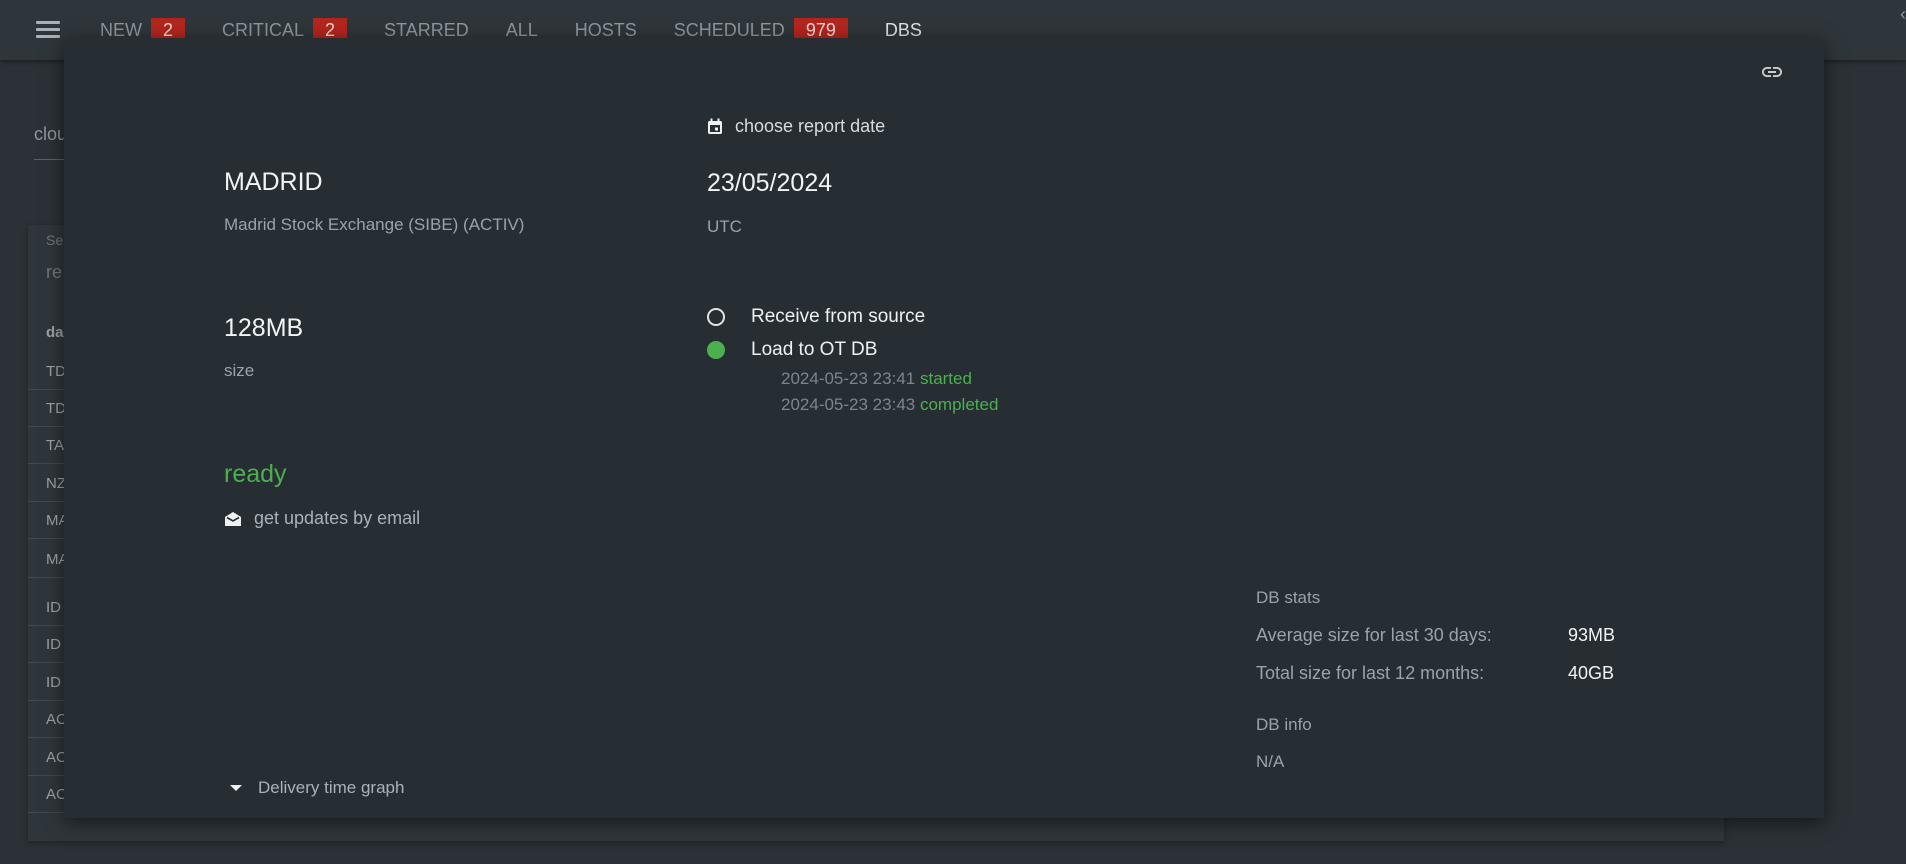 The width and height of the screenshot is (1906, 864). What do you see at coordinates (239, 370) in the screenshot?
I see `db-size-label: size` at bounding box center [239, 370].